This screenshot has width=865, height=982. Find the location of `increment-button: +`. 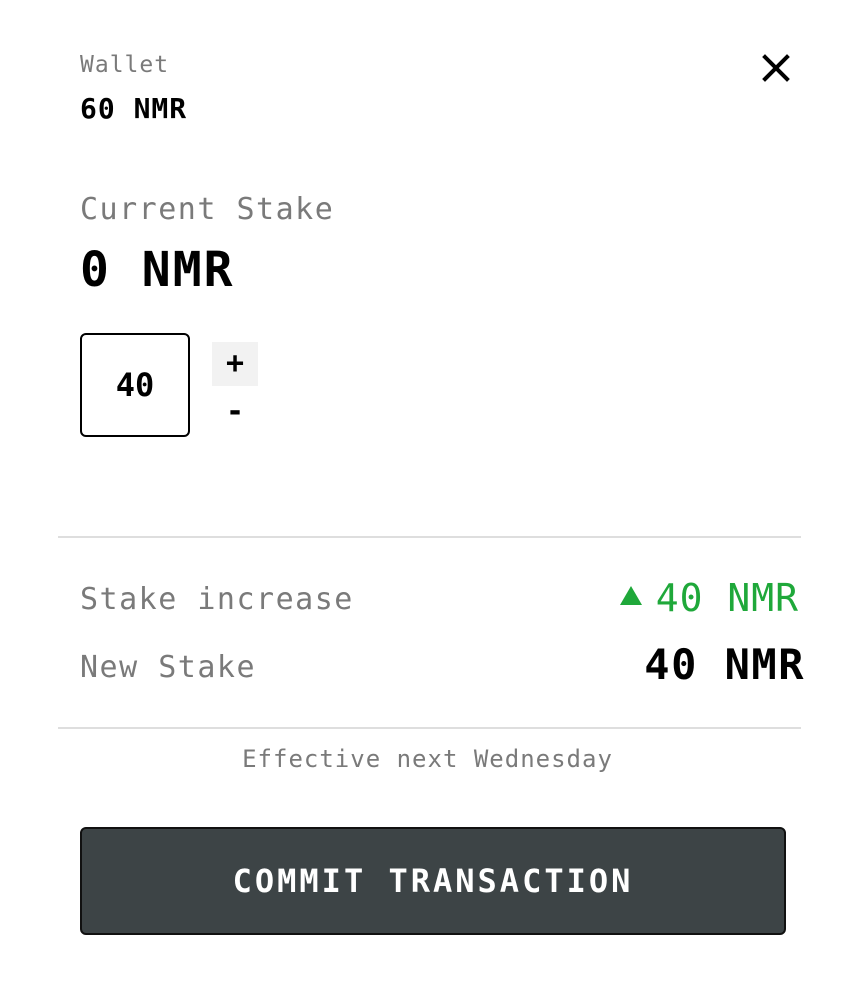

increment-button: + is located at coordinates (235, 364).